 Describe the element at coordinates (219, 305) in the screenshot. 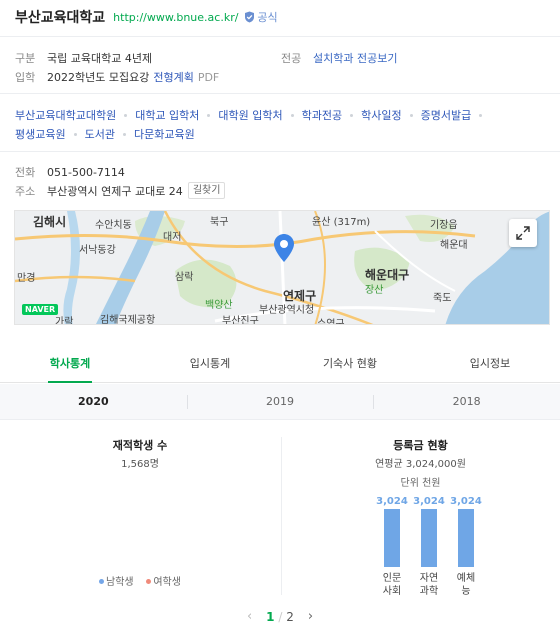

I see `map-label-baekyangsan: 백양산` at that location.